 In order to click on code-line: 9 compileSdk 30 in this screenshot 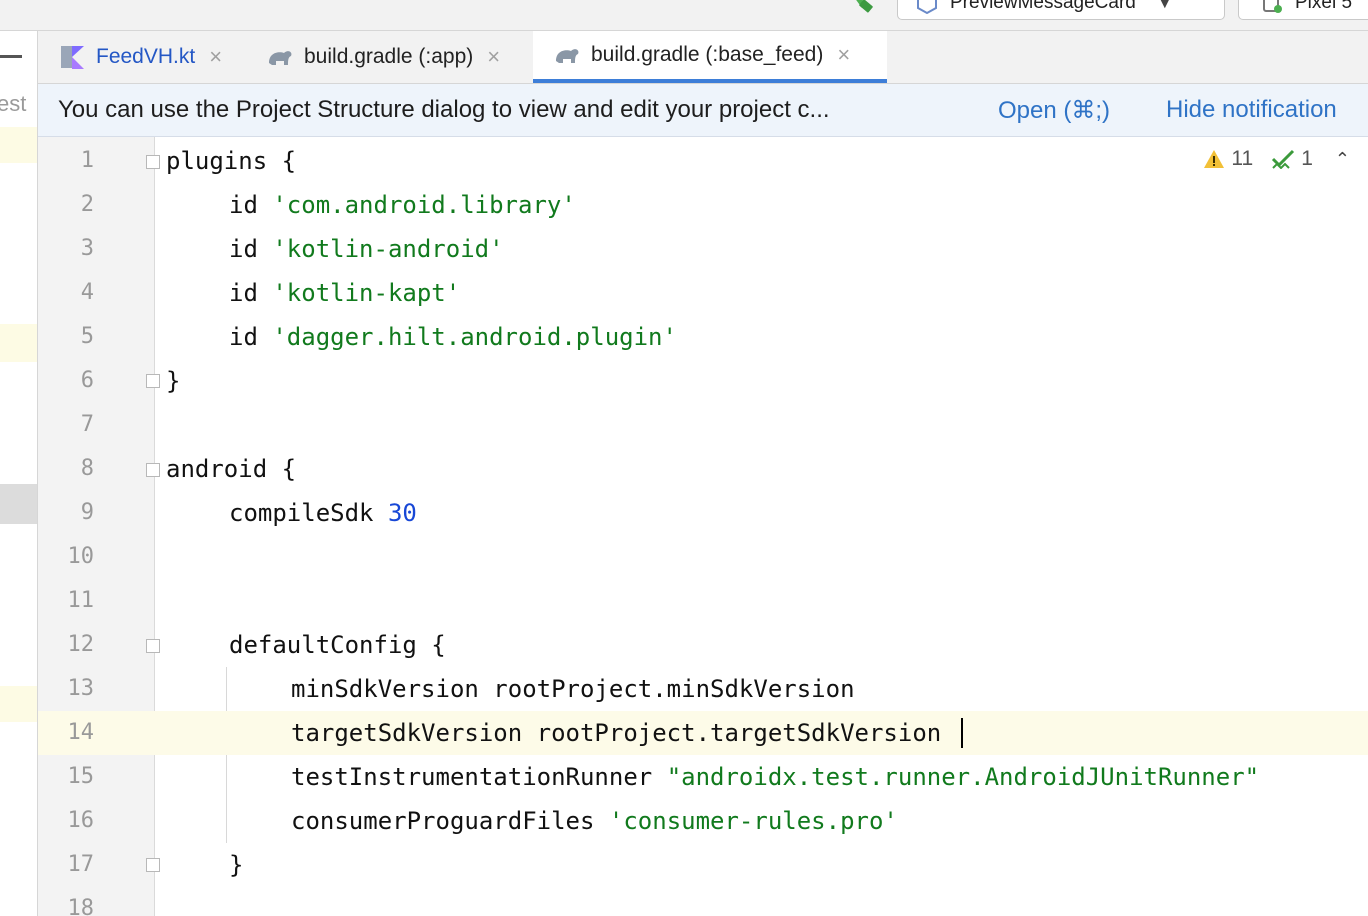, I will do `click(703, 513)`.